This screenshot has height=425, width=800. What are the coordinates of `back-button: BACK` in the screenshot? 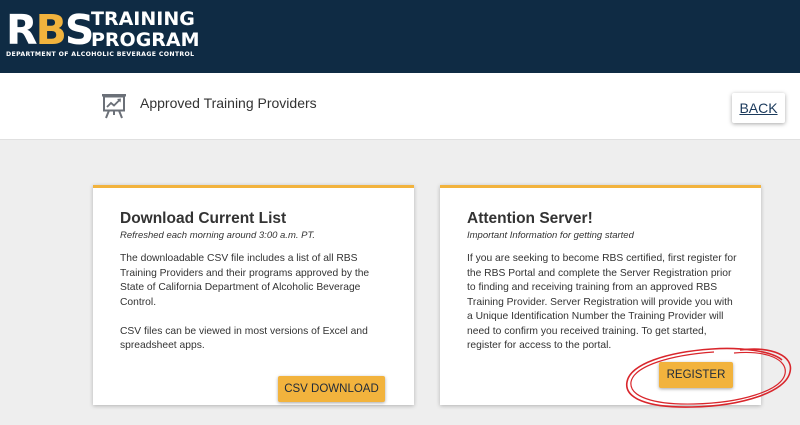 It's located at (758, 108).